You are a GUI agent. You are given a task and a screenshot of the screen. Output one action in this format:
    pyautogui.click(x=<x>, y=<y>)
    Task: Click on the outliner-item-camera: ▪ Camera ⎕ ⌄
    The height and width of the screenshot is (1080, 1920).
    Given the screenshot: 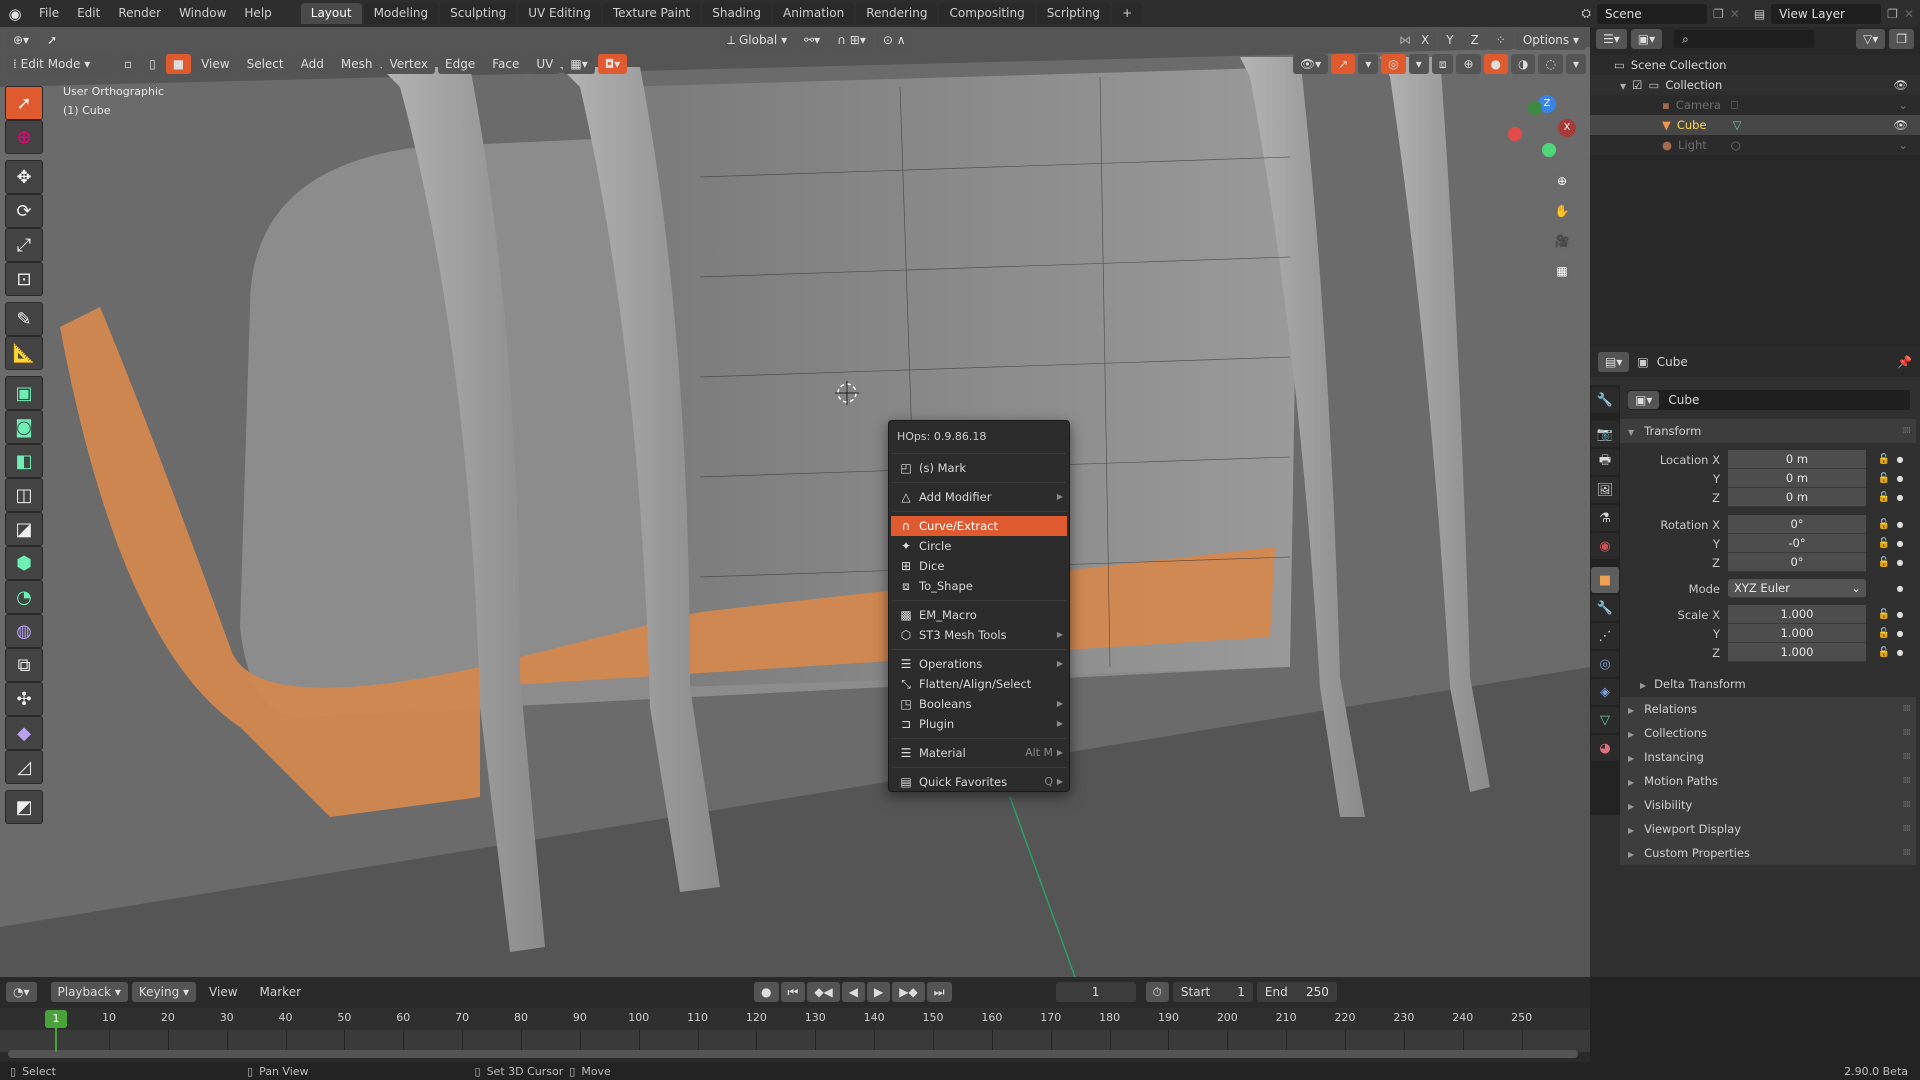 What is the action you would take?
    pyautogui.click(x=1755, y=105)
    